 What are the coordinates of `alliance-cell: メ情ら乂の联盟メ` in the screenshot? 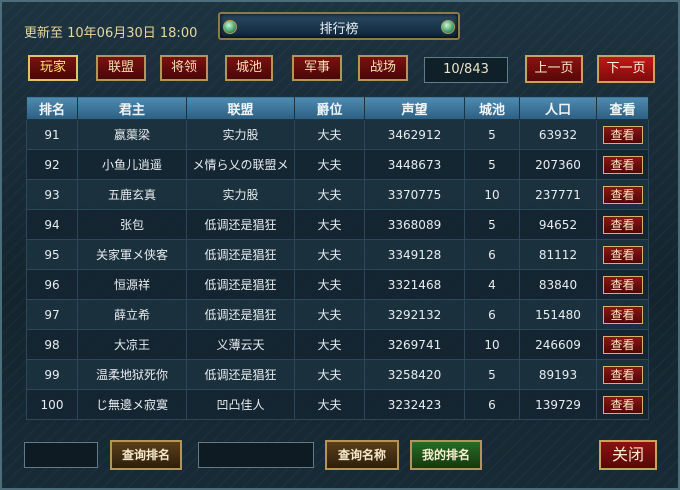 It's located at (240, 164).